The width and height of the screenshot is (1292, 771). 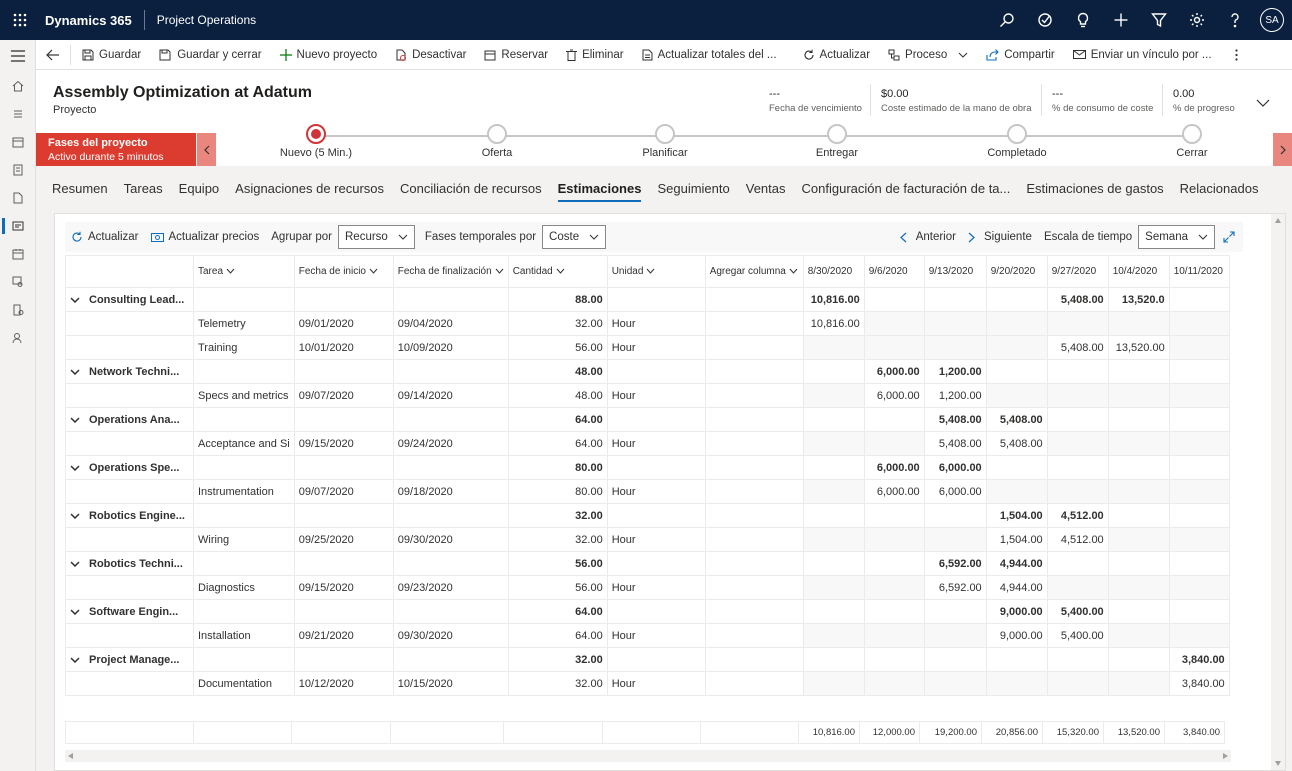 What do you see at coordinates (200, 20) in the screenshot?
I see `app-name: Project Operations` at bounding box center [200, 20].